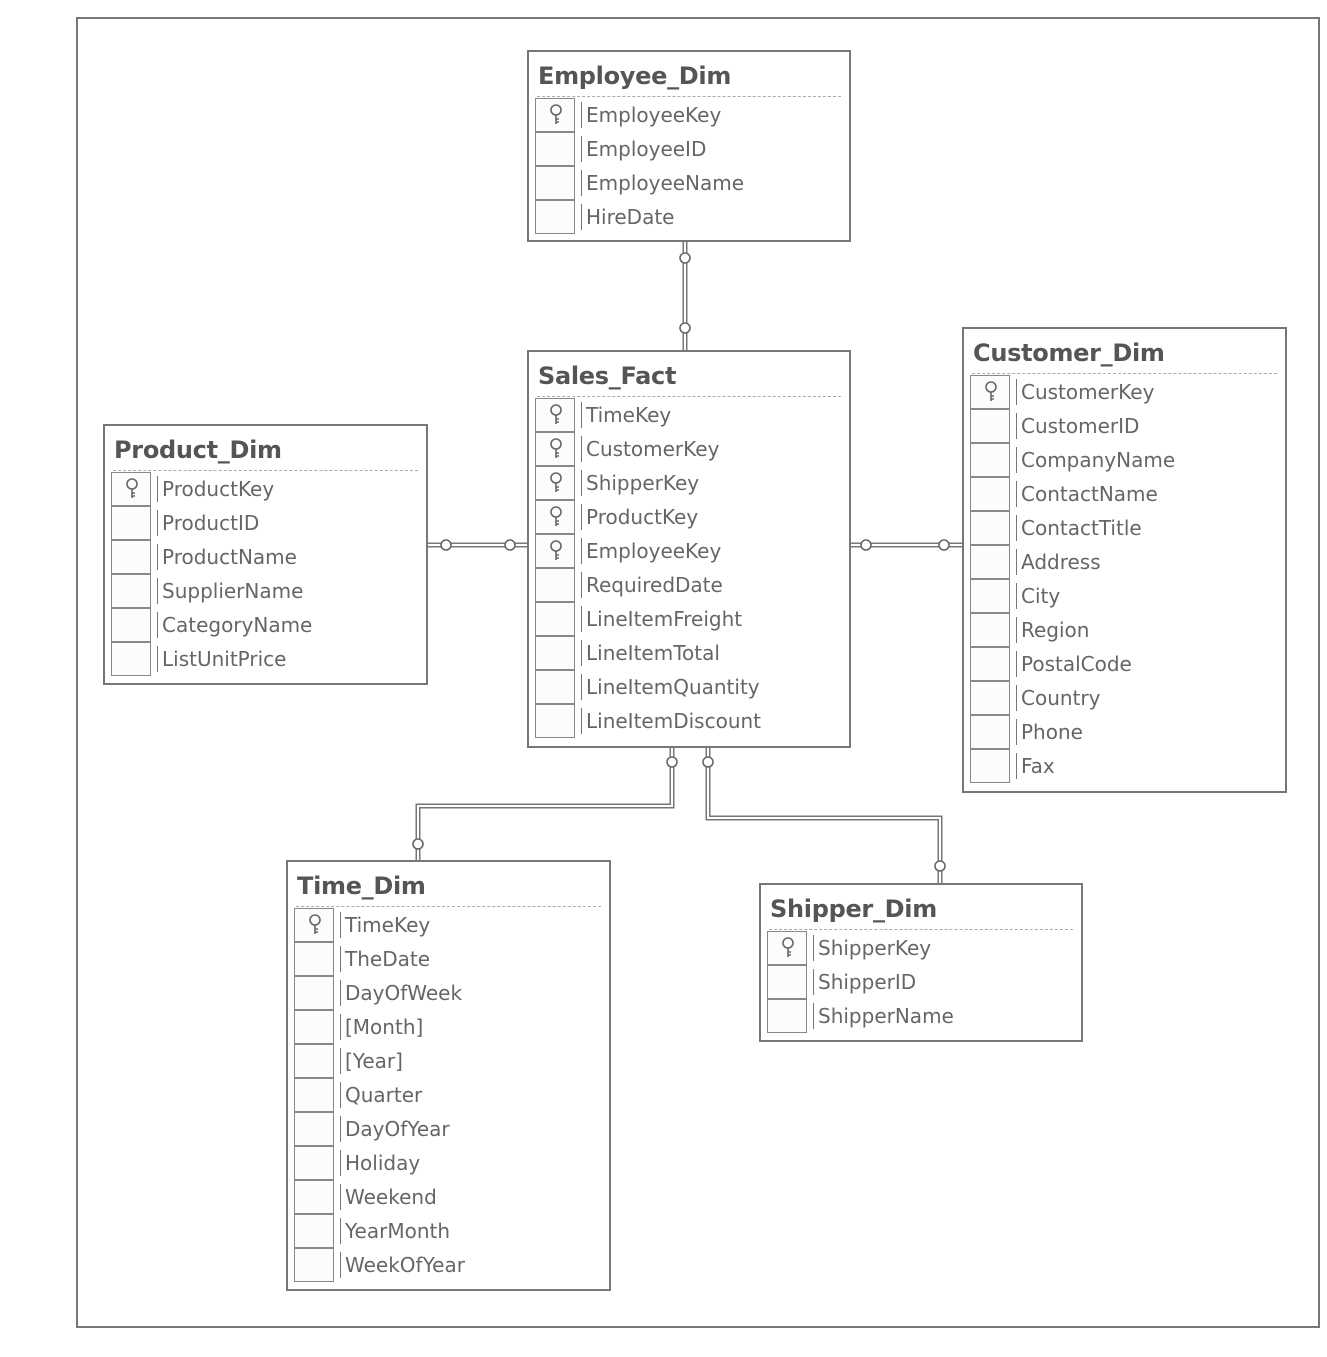 Image resolution: width=1327 pixels, height=1357 pixels. I want to click on field-row: City, so click(1124, 596).